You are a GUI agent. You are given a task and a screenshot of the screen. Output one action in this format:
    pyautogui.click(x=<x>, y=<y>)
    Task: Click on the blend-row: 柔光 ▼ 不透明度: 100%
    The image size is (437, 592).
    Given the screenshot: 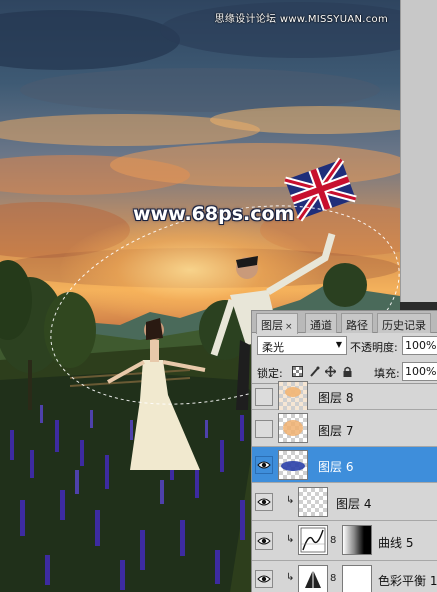 What is the action you would take?
    pyautogui.click(x=344, y=346)
    